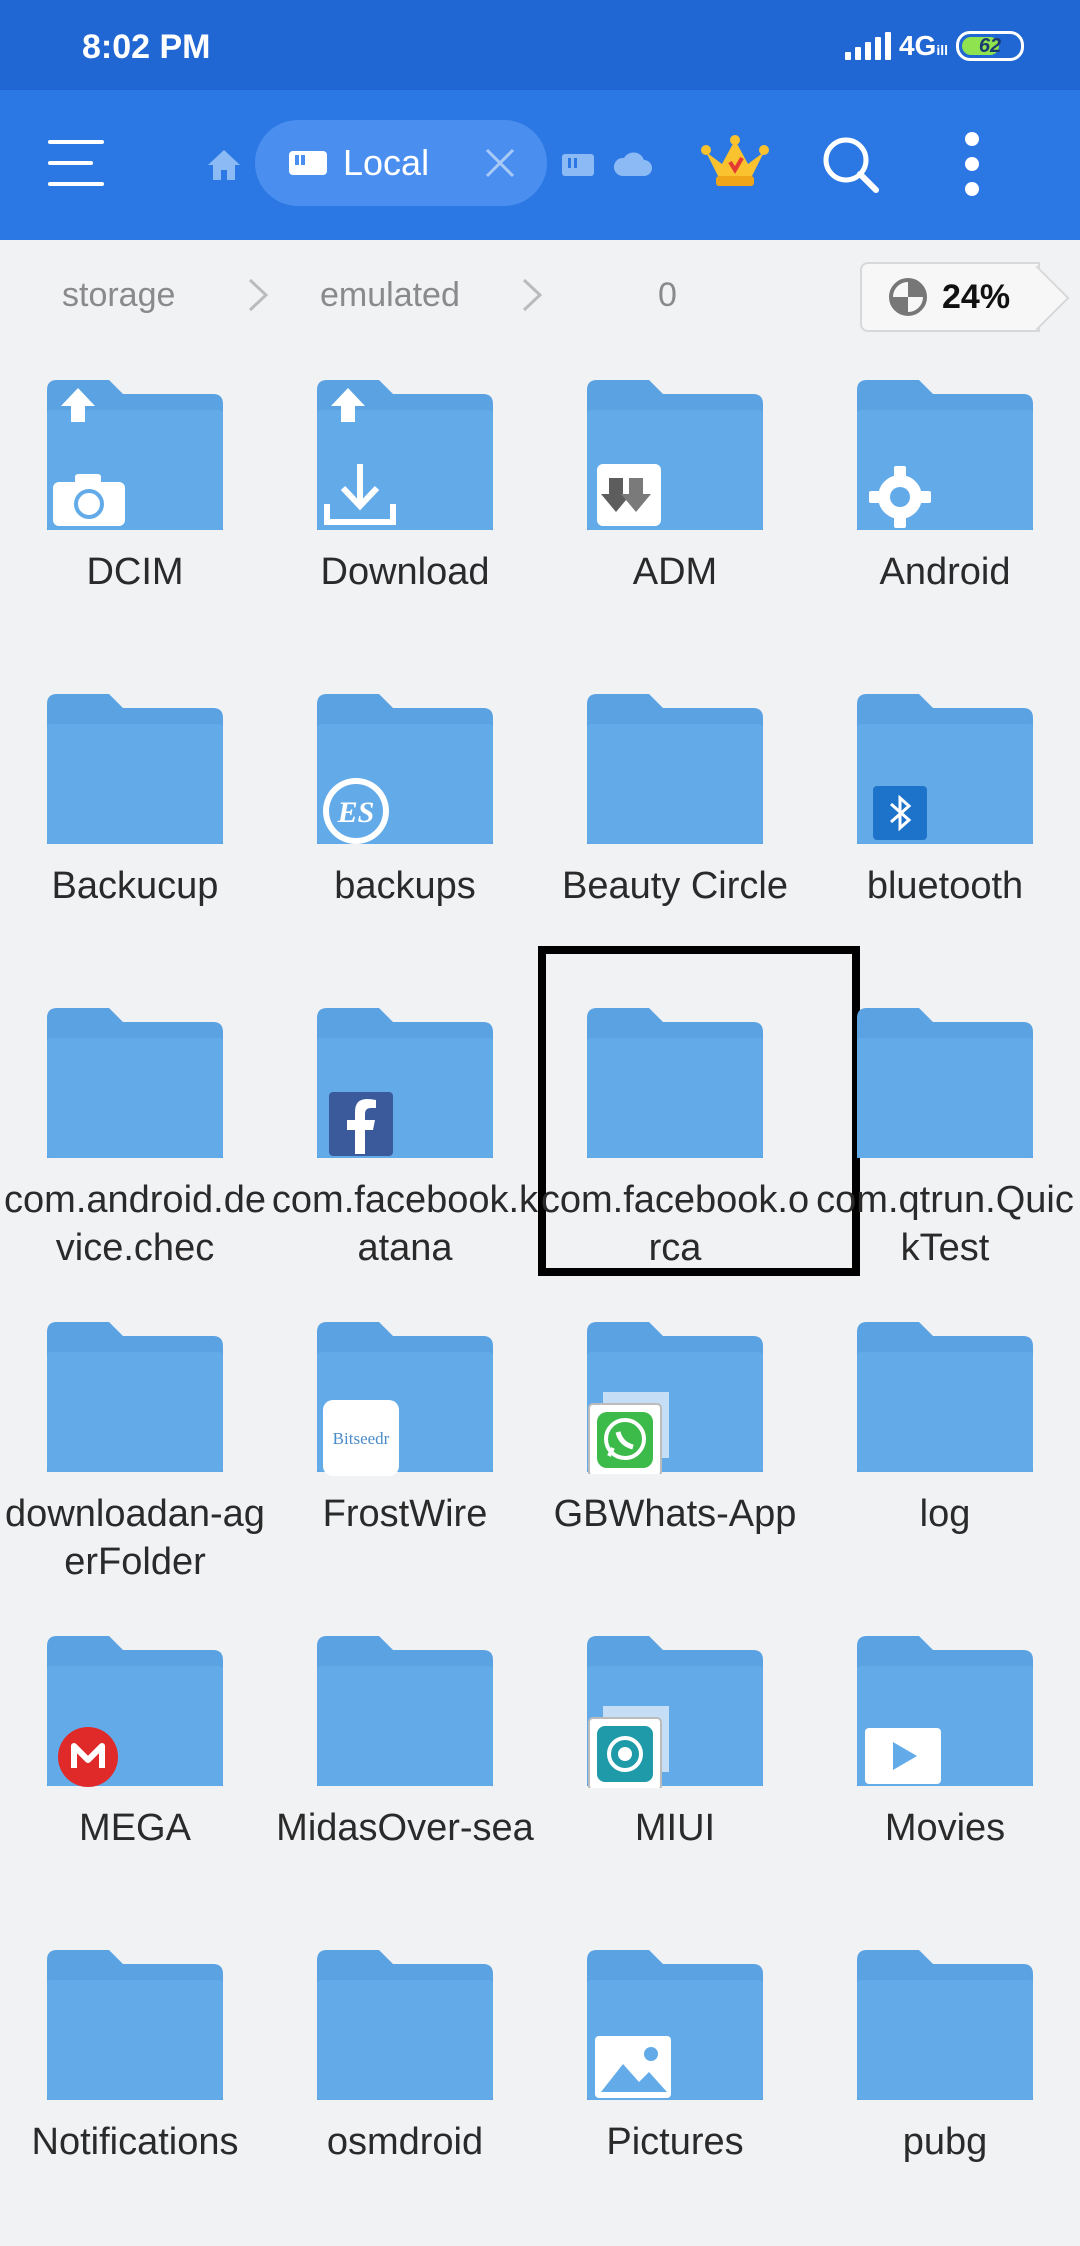  I want to click on network-sub-label: ill, so click(942, 50).